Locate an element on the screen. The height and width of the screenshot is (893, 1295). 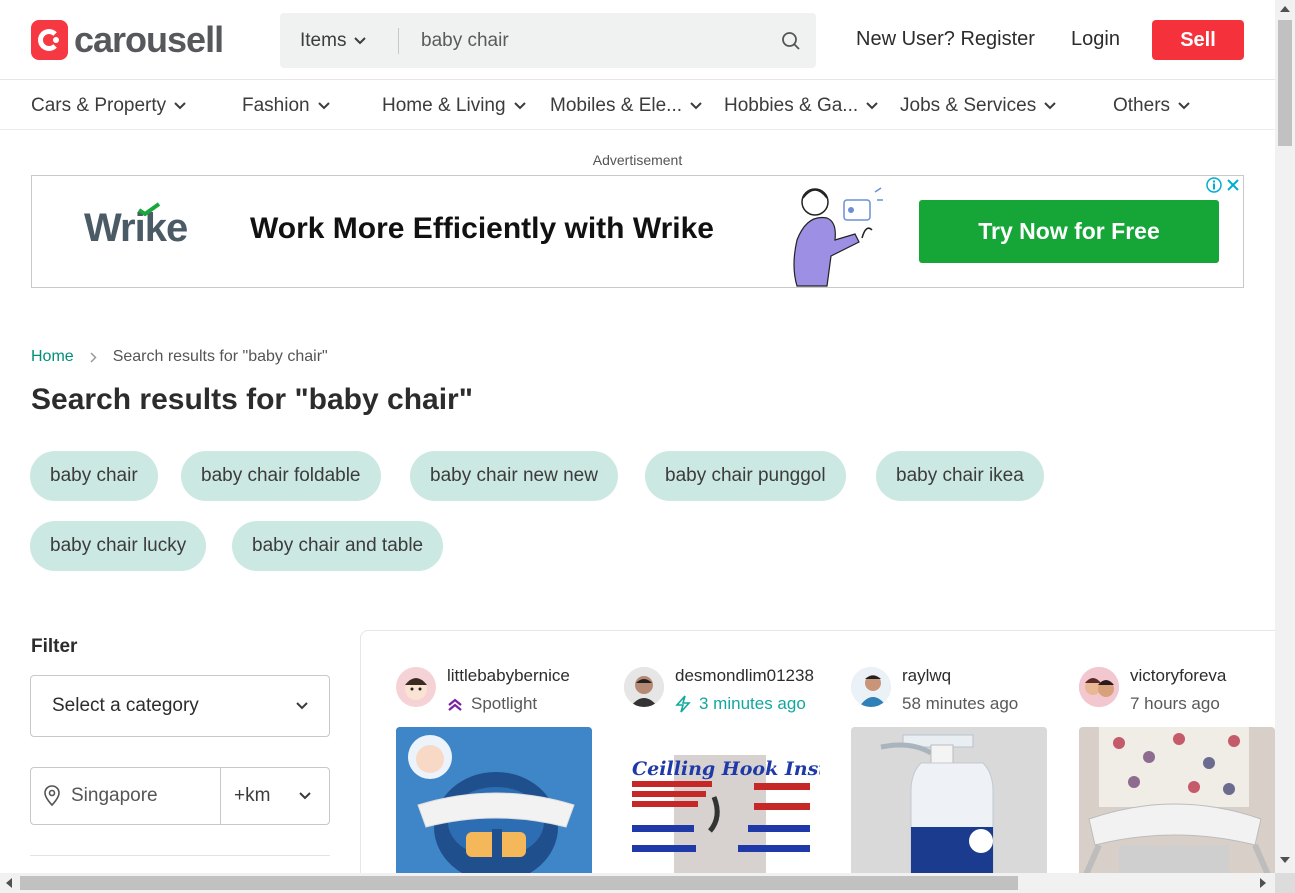
category-label: Fashion is located at coordinates (276, 105).